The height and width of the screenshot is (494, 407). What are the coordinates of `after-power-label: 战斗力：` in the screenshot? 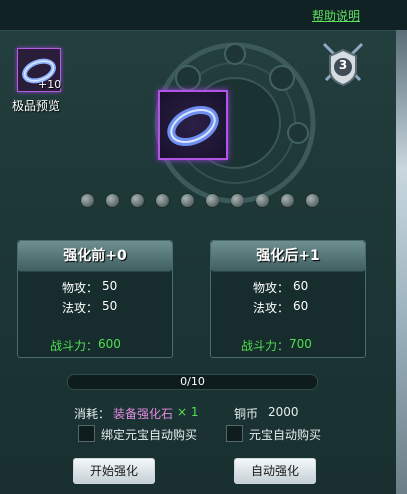 It's located at (265, 346).